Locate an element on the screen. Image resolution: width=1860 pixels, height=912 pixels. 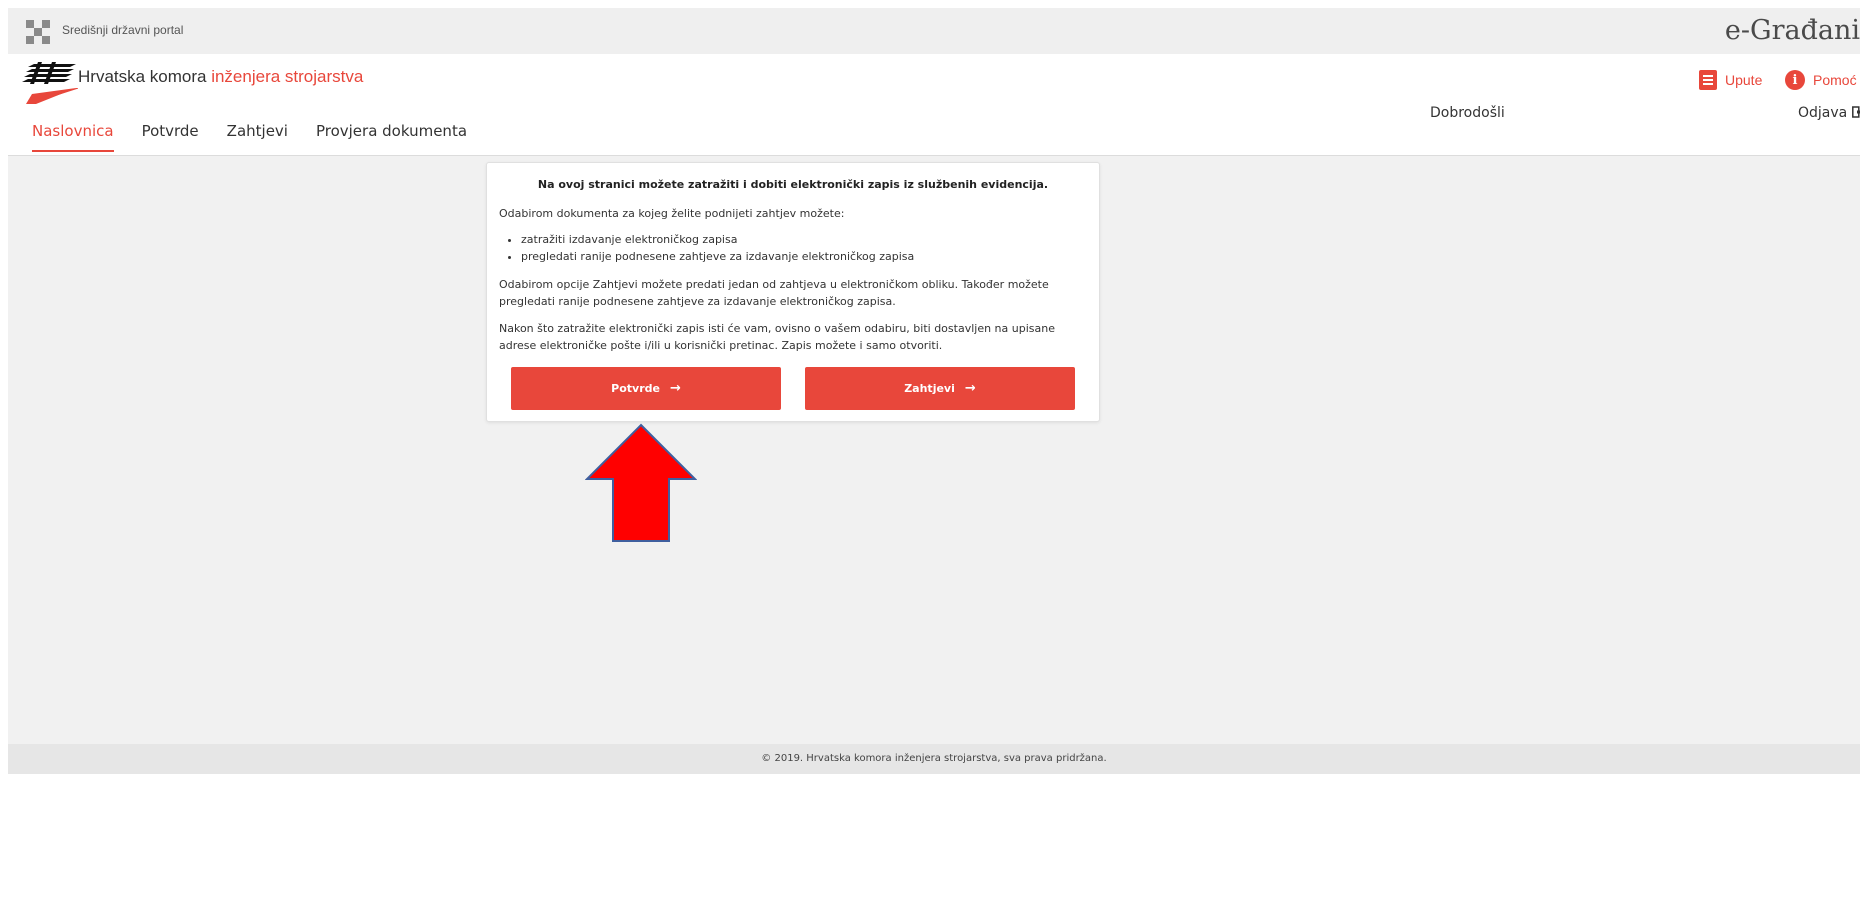
gov-portal-bar: Središnji državni portal e-Građani is located at coordinates (934, 31).